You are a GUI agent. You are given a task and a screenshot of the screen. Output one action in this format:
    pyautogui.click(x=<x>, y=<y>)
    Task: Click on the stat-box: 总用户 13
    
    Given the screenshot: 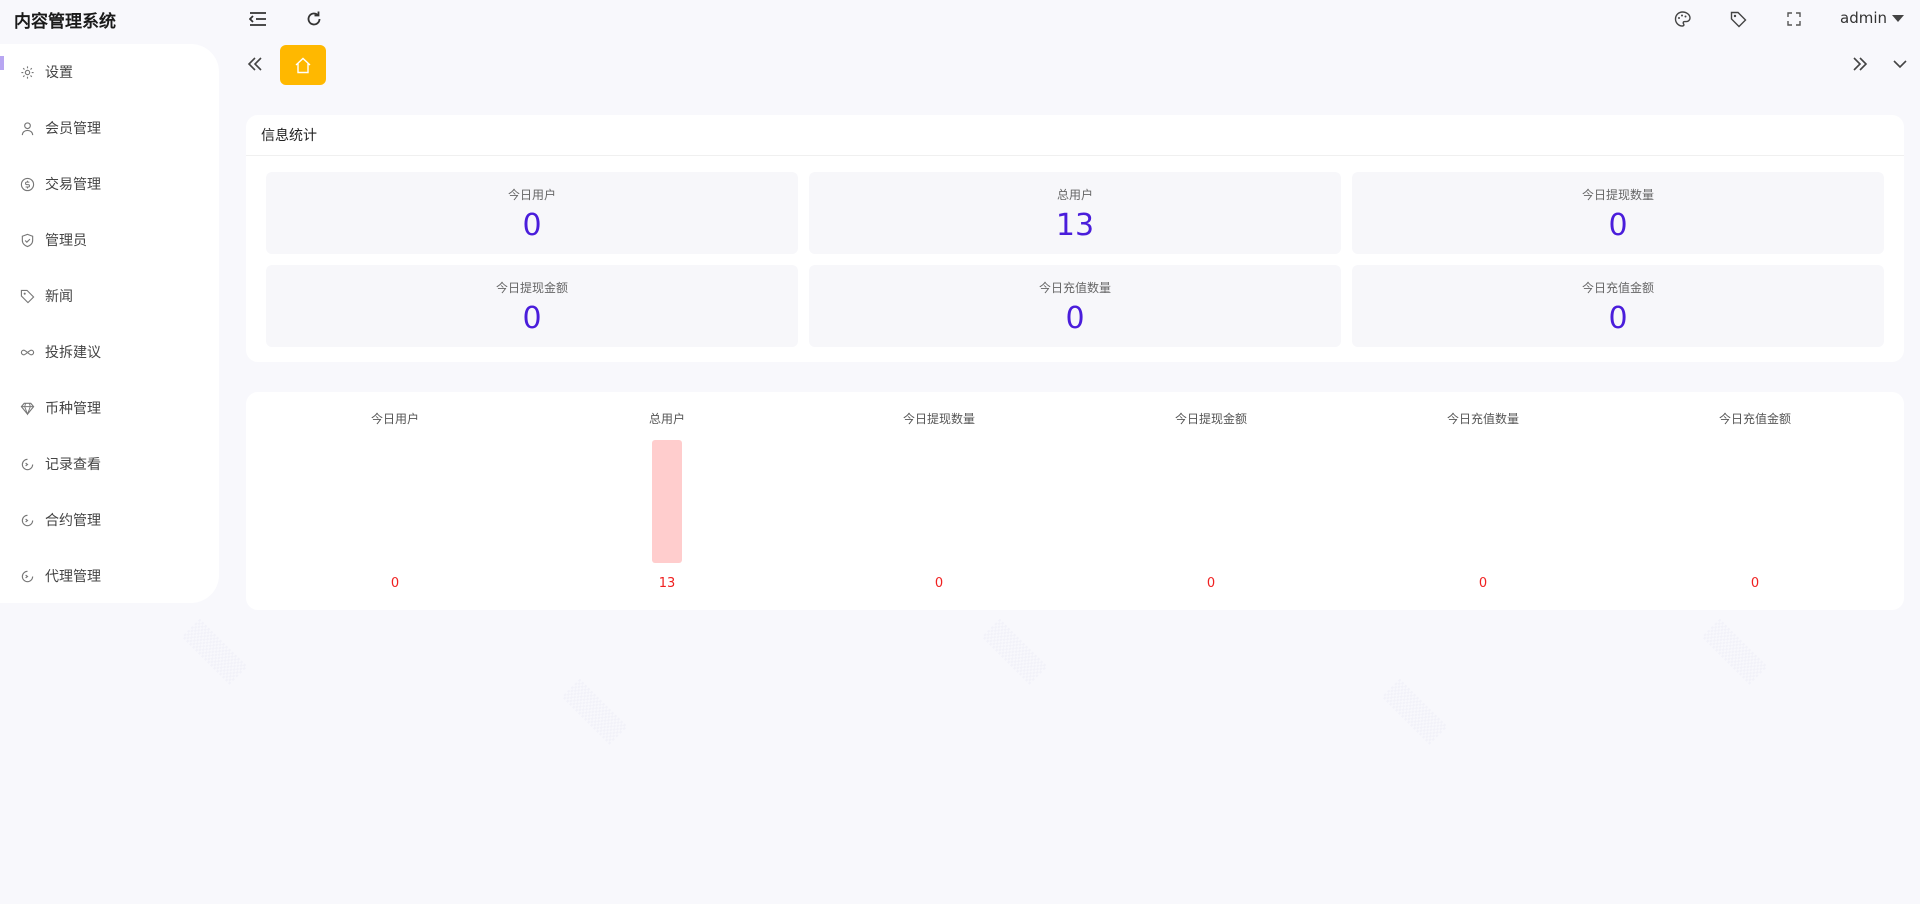 What is the action you would take?
    pyautogui.click(x=1075, y=213)
    